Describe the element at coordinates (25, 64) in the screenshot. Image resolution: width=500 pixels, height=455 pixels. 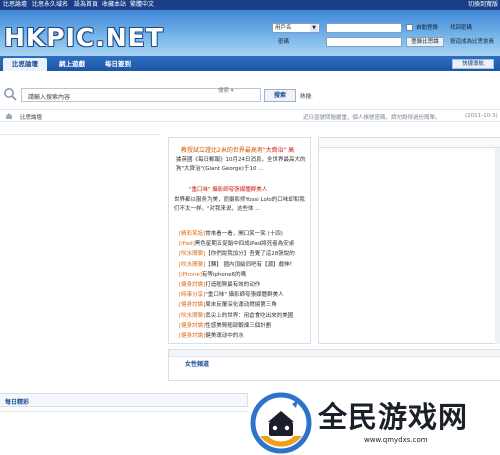
I see `tab-forum: 比思論壇` at that location.